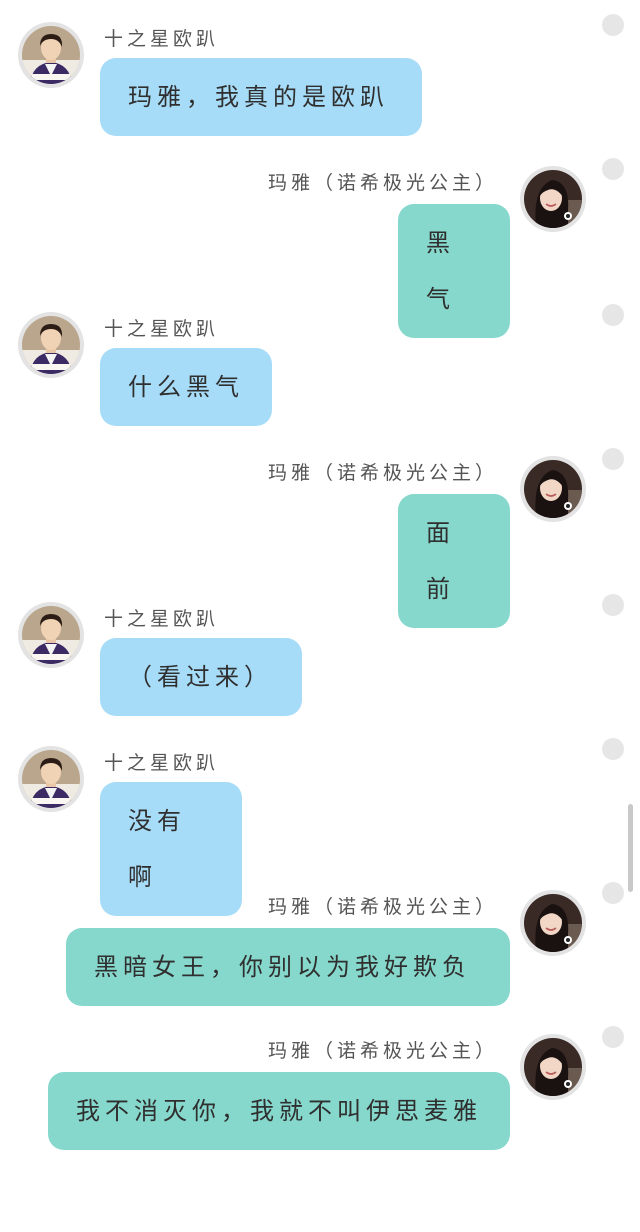 The height and width of the screenshot is (1232, 640). What do you see at coordinates (279, 1111) in the screenshot?
I see `message-bubble: 我不消灭你，我就不叫伊思麦雅` at bounding box center [279, 1111].